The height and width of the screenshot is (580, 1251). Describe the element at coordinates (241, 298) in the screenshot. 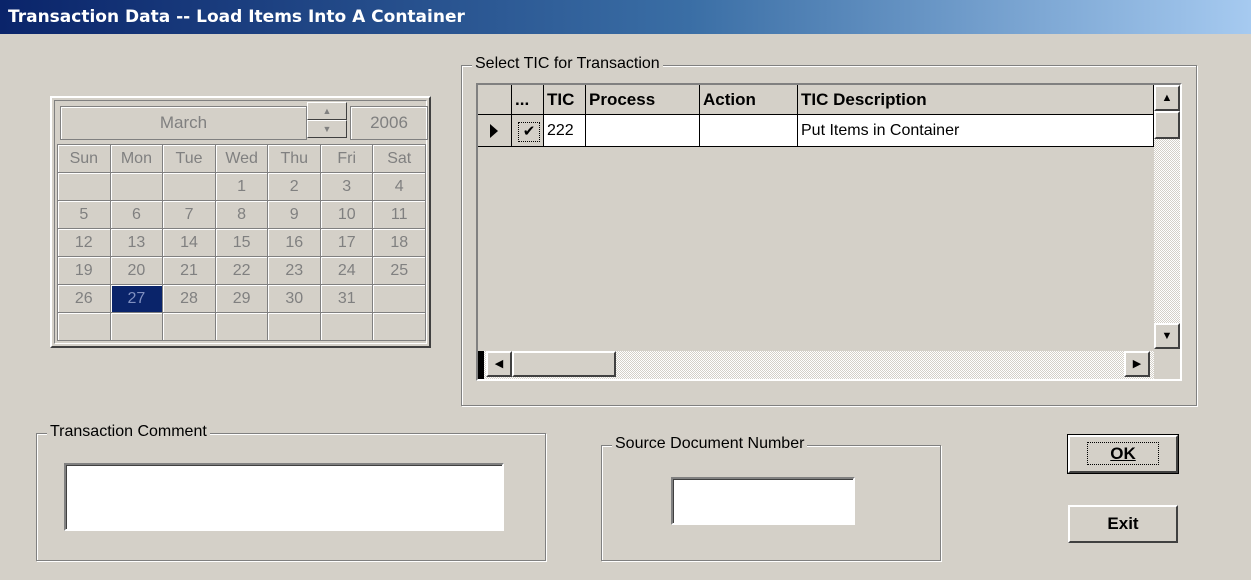

I see `calendar-day: 29` at that location.